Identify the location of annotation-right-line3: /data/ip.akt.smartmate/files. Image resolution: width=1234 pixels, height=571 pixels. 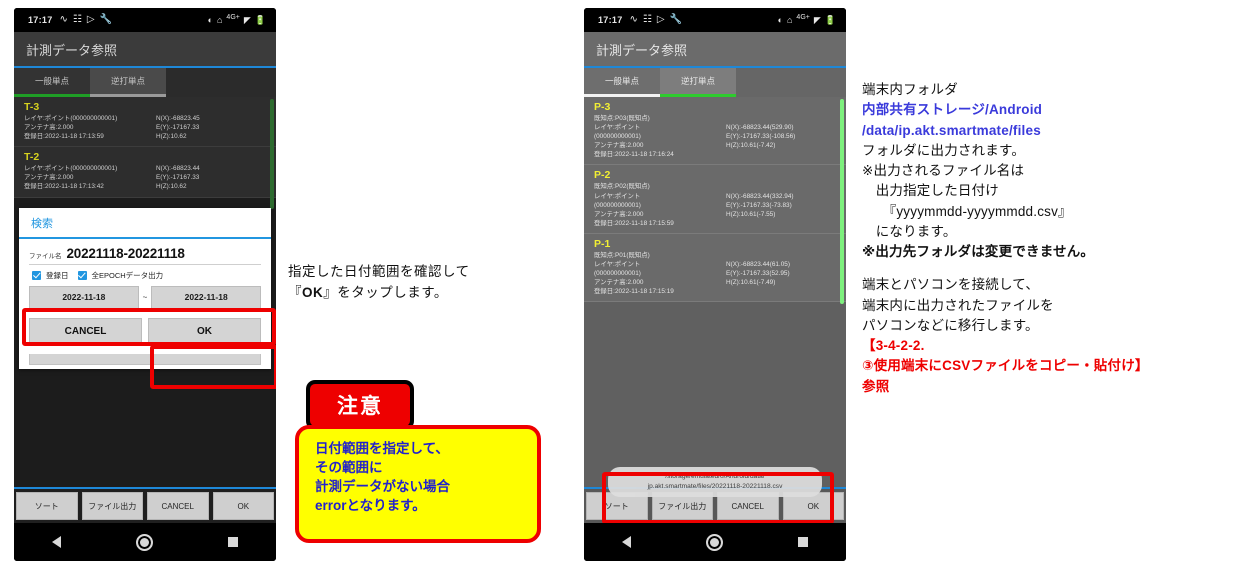
(951, 130).